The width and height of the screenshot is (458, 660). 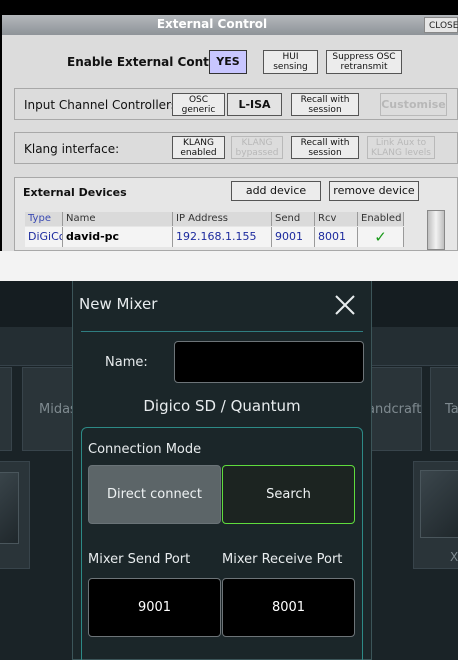 What do you see at coordinates (288, 494) in the screenshot?
I see `search-button: Search` at bounding box center [288, 494].